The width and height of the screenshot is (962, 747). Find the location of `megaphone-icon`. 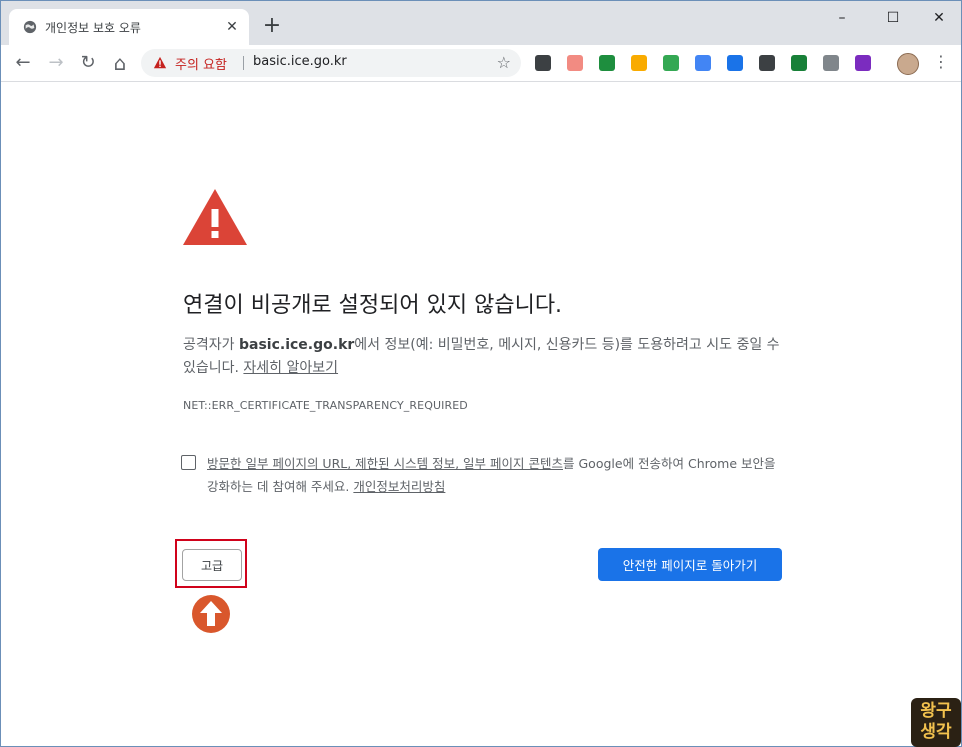

megaphone-icon is located at coordinates (735, 63).